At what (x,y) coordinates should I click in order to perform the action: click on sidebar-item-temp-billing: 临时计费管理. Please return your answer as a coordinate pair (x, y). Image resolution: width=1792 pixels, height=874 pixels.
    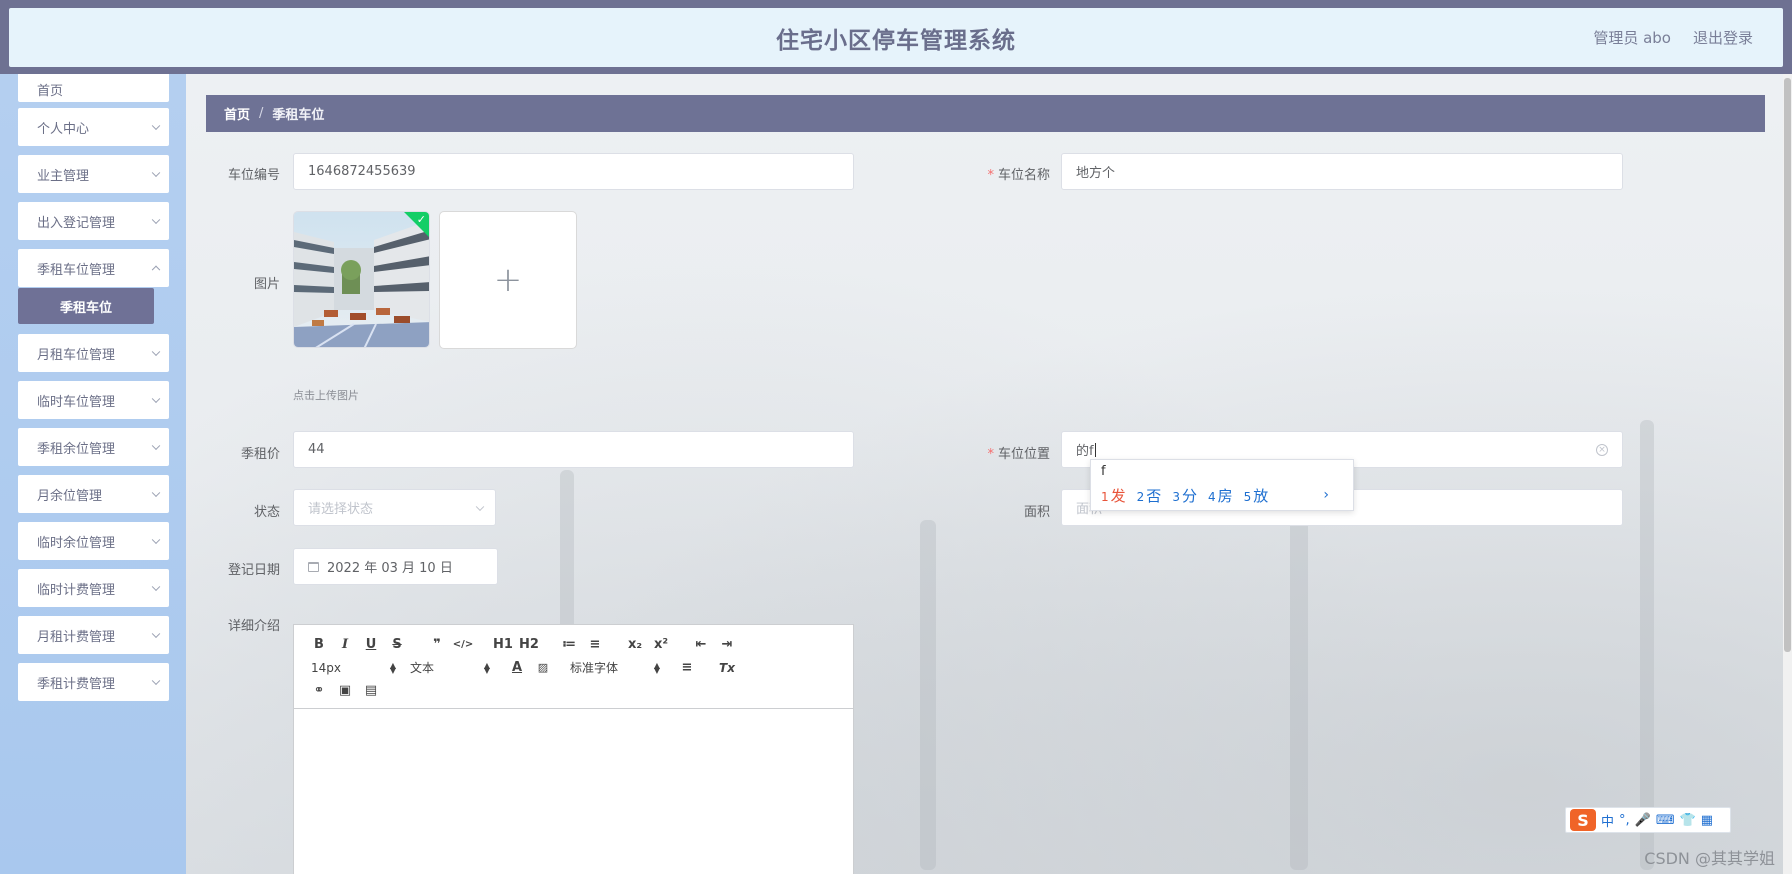
    Looking at the image, I should click on (93, 588).